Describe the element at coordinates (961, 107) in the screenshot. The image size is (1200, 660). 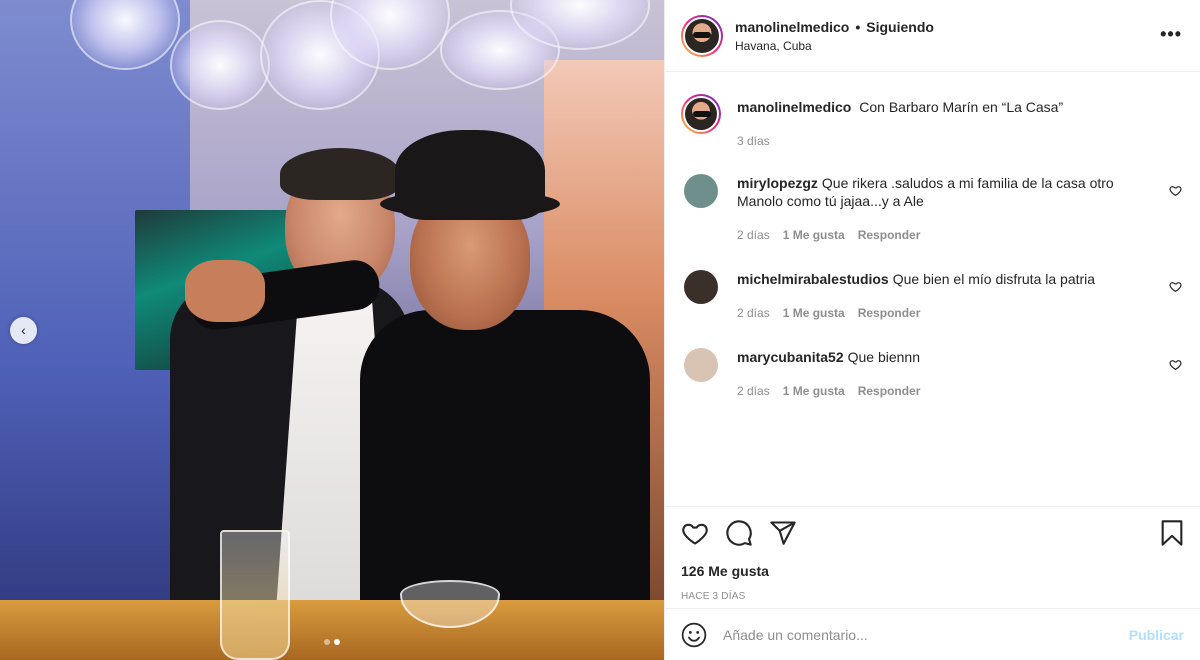
I see `caption-text: Con Barbaro Marín en “La Casa”` at that location.